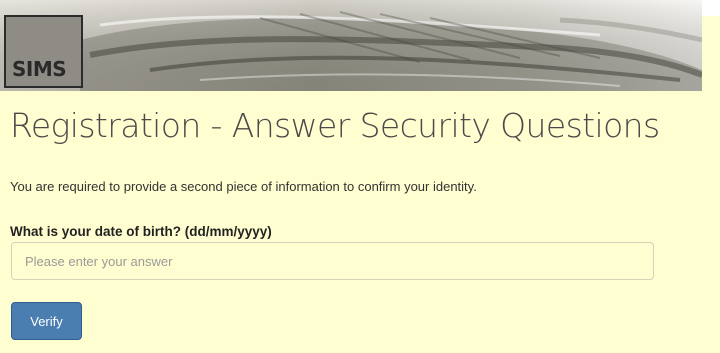 Image resolution: width=720 pixels, height=353 pixels. What do you see at coordinates (43, 51) in the screenshot?
I see `sims-logo: SIMS` at bounding box center [43, 51].